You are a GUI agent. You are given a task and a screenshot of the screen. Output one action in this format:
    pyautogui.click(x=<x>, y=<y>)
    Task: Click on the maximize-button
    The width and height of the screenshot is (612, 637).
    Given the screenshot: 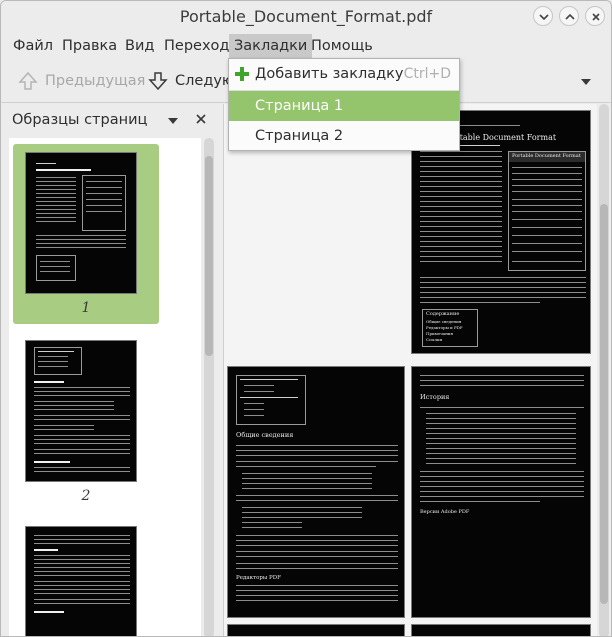 What is the action you would take?
    pyautogui.click(x=569, y=16)
    